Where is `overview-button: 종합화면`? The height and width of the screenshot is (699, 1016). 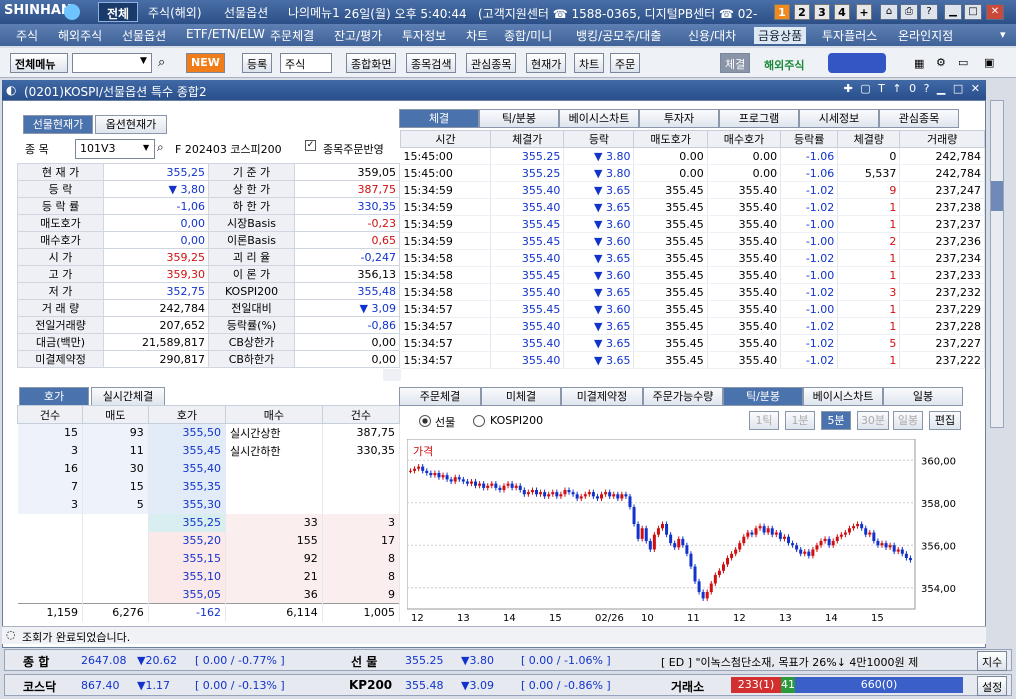 overview-button: 종합화면 is located at coordinates (371, 63).